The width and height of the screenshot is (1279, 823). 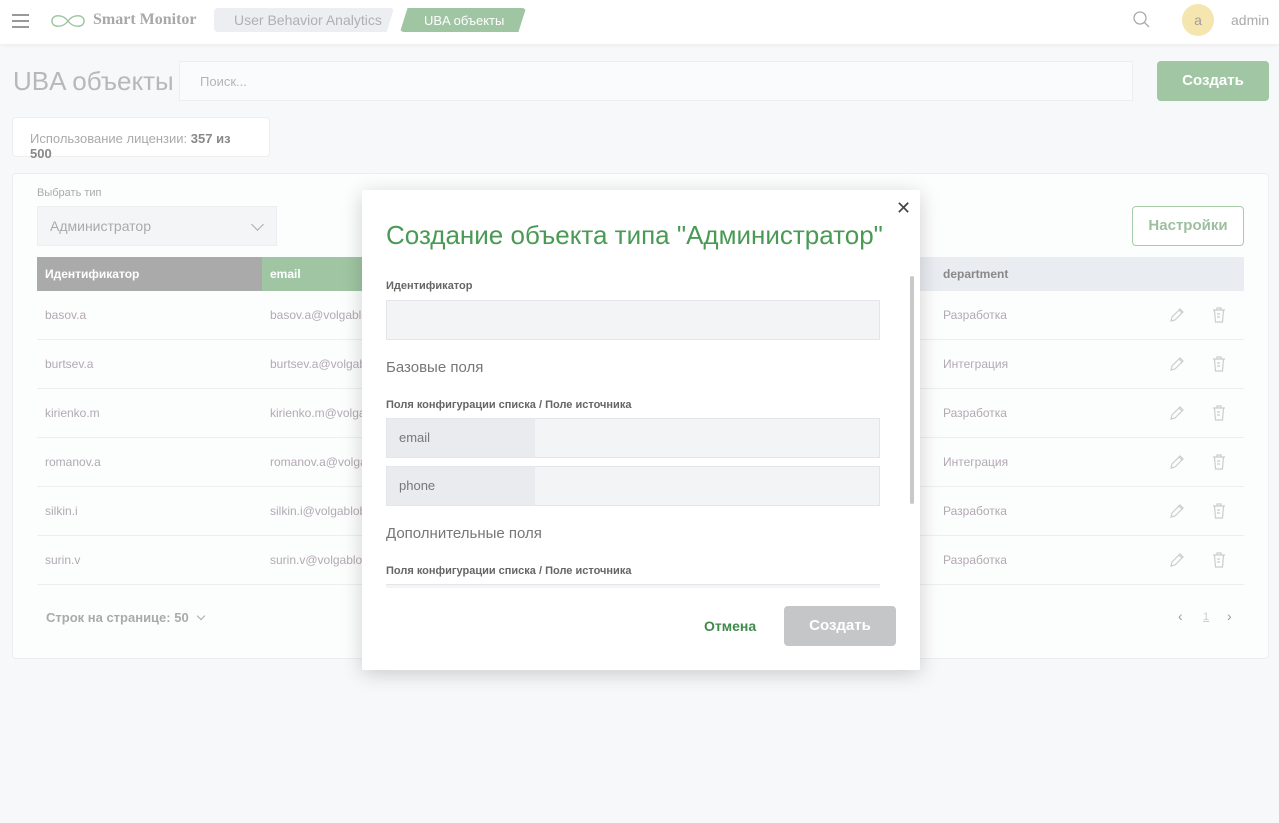 I want to click on license-label: Использование лицензии:, so click(x=109, y=138).